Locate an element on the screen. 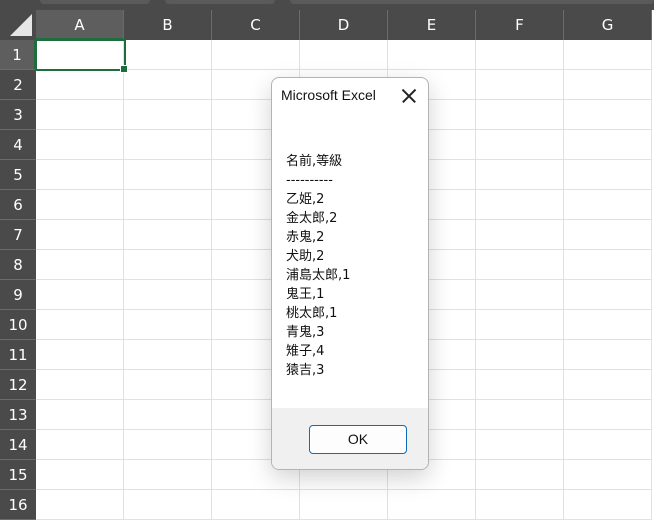 Image resolution: width=654 pixels, height=520 pixels. row-header-12: 12 is located at coordinates (18, 385).